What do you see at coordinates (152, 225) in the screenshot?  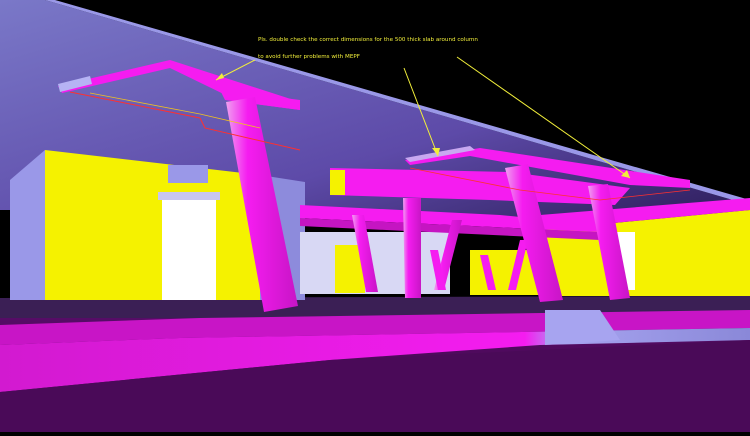 I see `left-building-front` at bounding box center [152, 225].